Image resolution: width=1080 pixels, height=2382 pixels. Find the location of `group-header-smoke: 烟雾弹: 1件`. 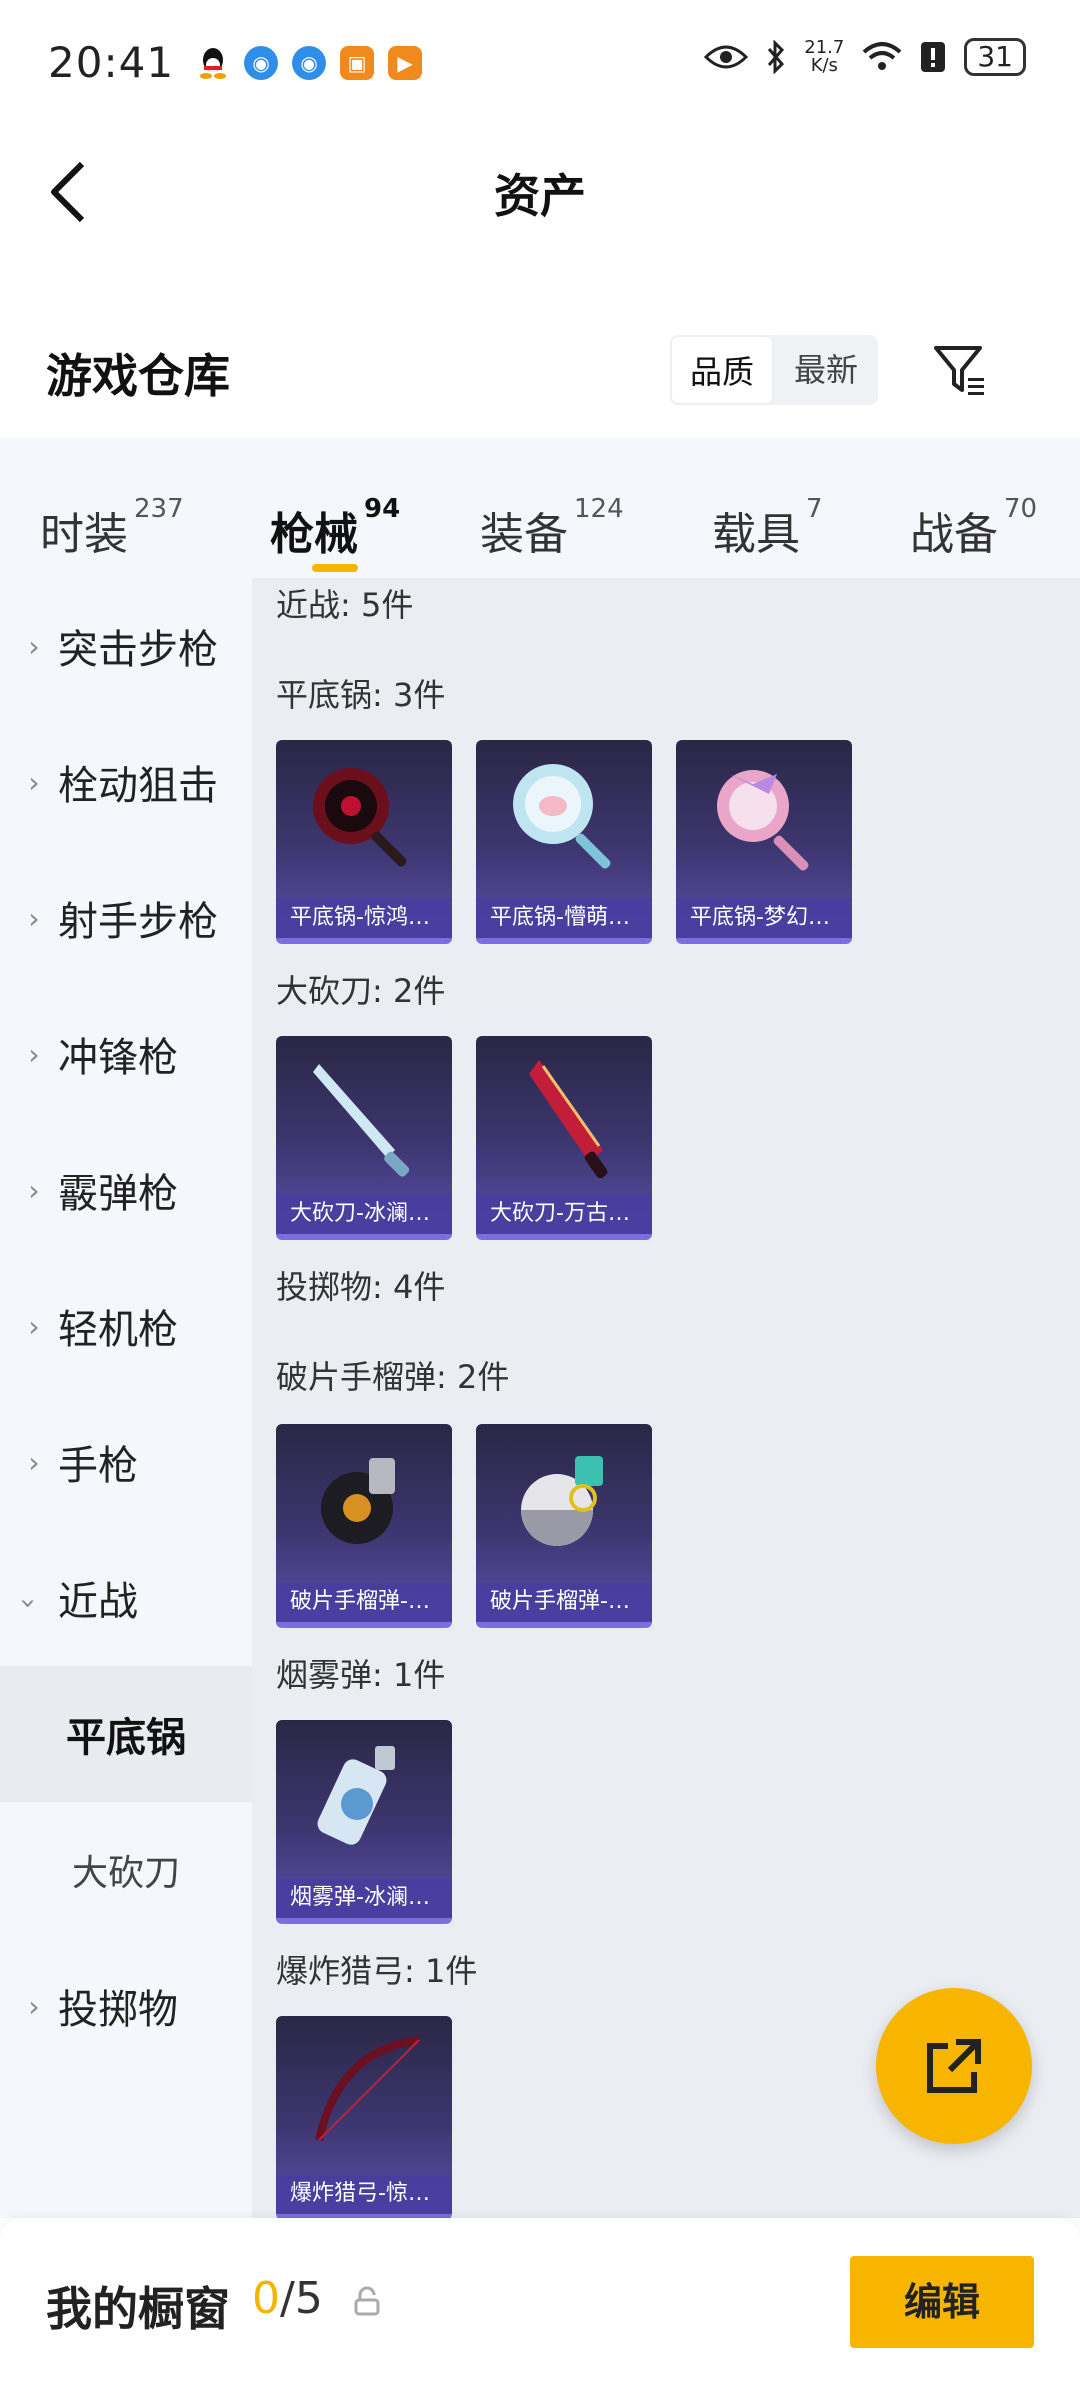

group-header-smoke: 烟雾弹: 1件 is located at coordinates (361, 1675).